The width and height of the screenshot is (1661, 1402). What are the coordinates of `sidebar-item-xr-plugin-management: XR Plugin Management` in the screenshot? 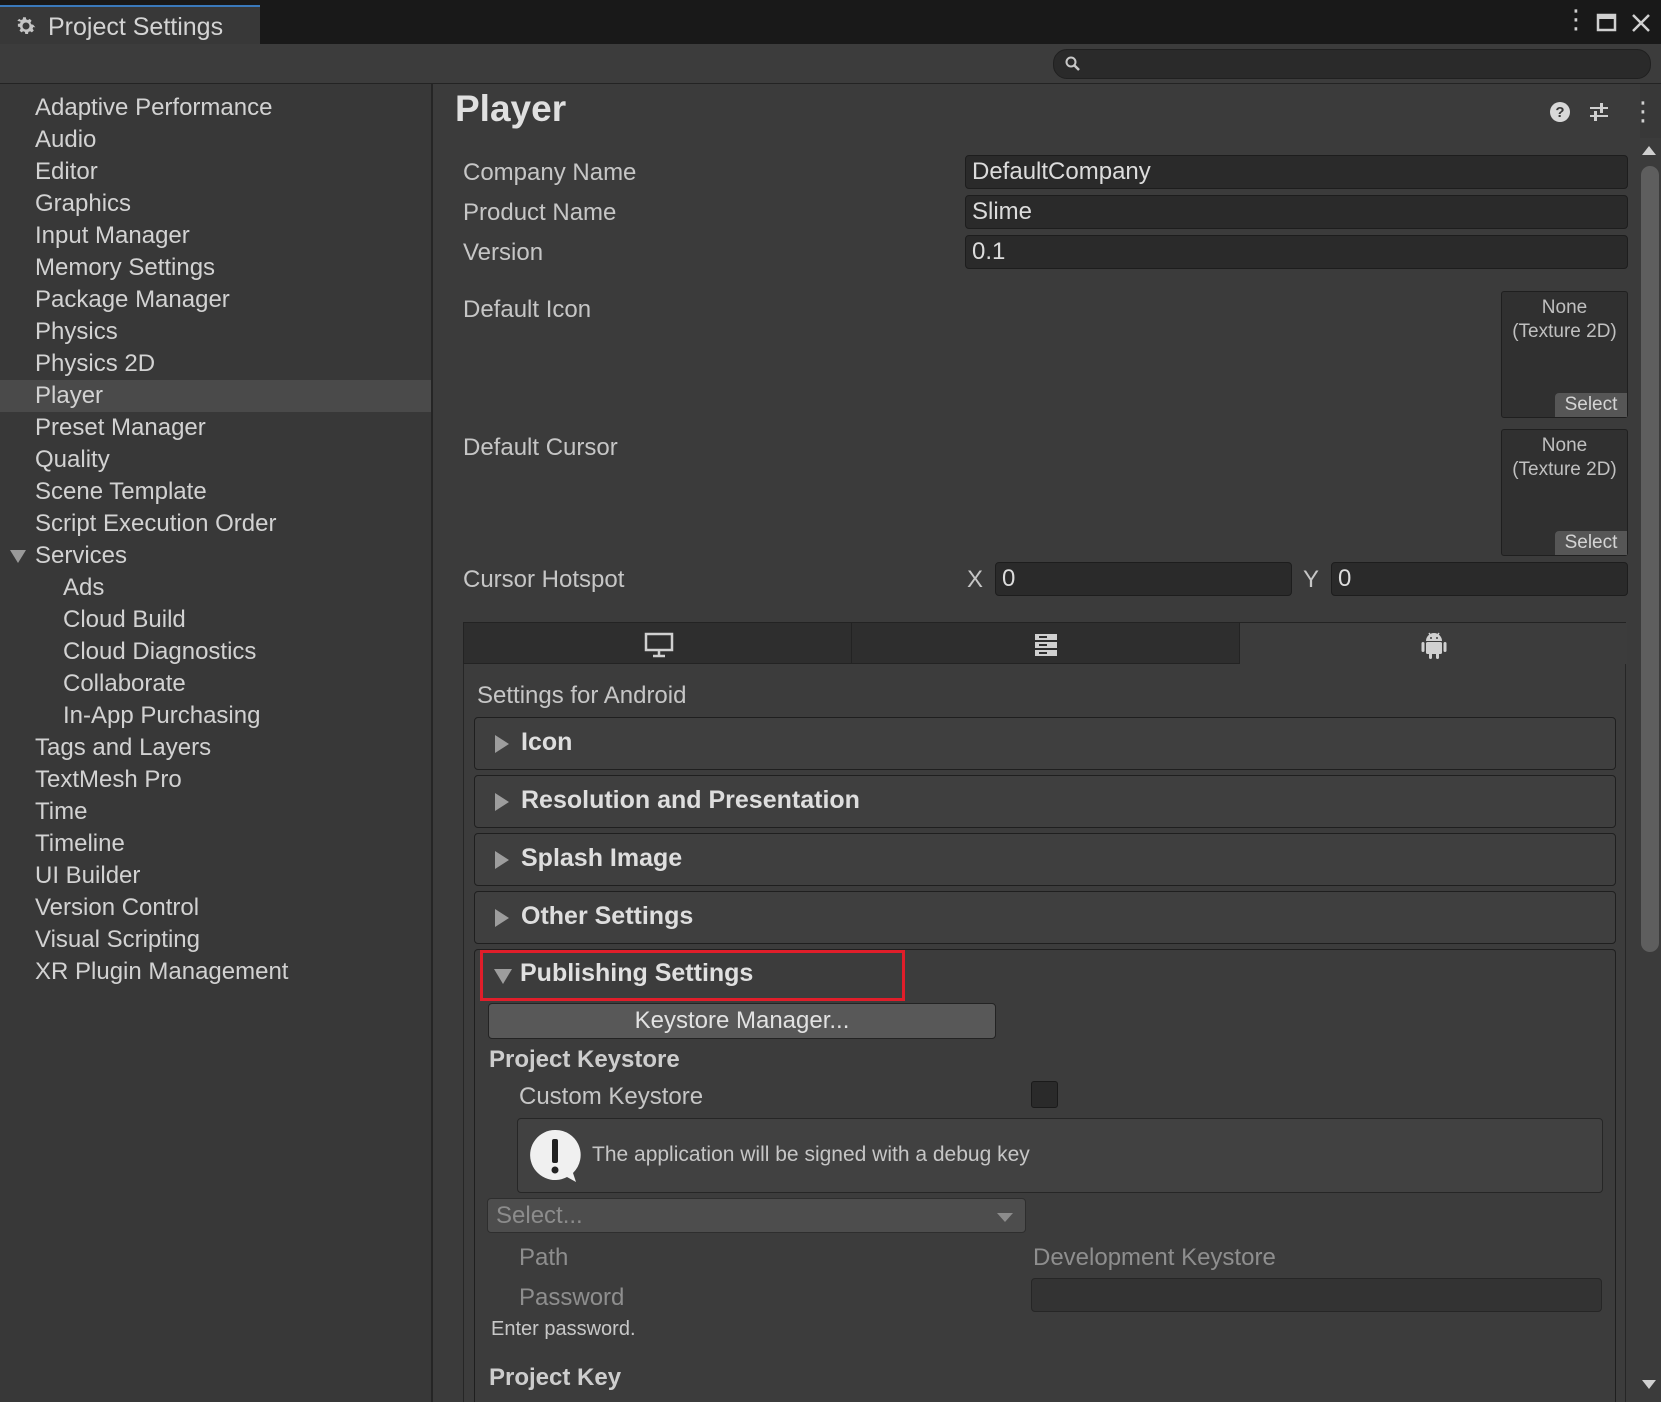 It's located at (215, 972).